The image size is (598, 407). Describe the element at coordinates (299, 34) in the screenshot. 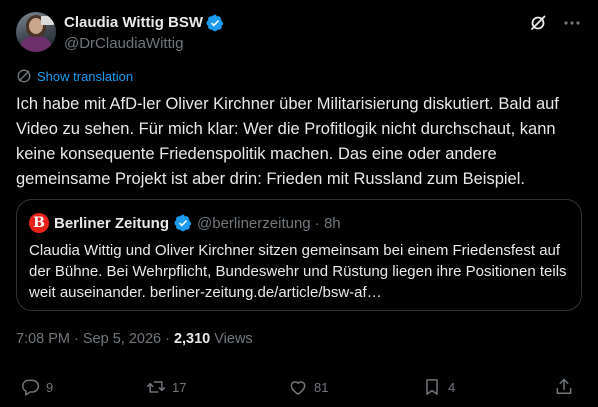

I see `tweet-header: Claudia Wittig BSW @DrClaudiaWittig` at that location.